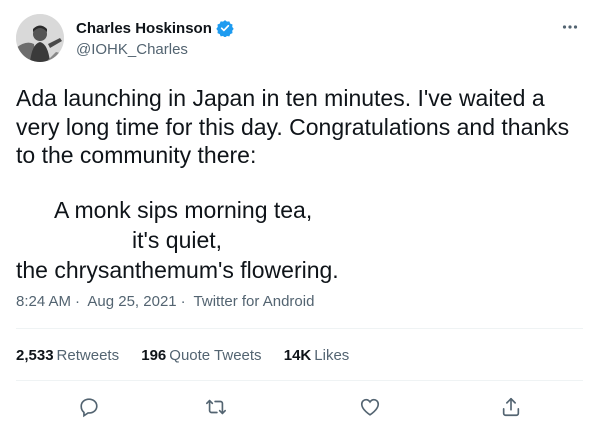  What do you see at coordinates (216, 407) in the screenshot?
I see `retweet-icon` at bounding box center [216, 407].